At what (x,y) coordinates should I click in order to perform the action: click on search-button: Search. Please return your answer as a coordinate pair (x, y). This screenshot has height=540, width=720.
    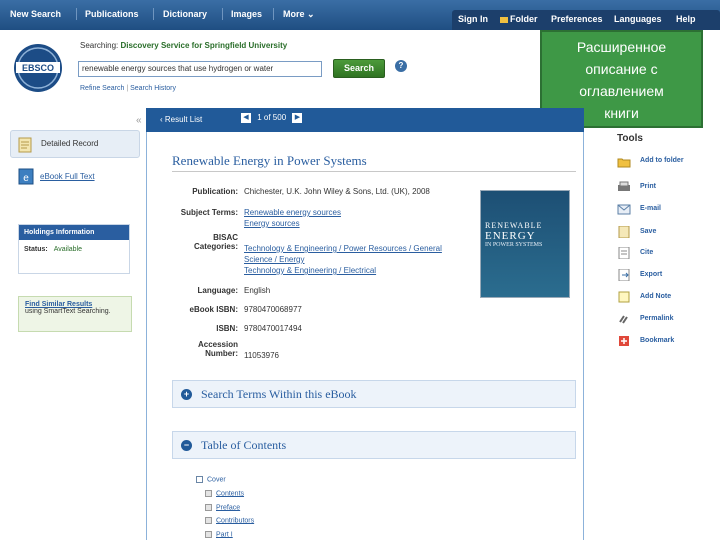
    Looking at the image, I should click on (359, 68).